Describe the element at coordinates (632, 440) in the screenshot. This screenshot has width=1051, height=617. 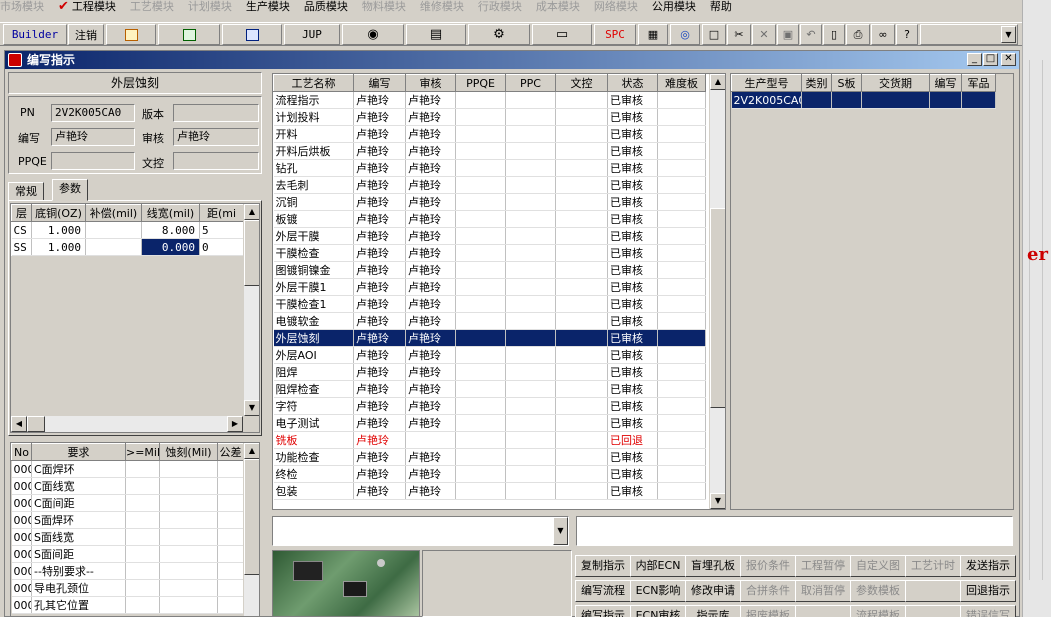
I see `process-cell: 已回退` at that location.